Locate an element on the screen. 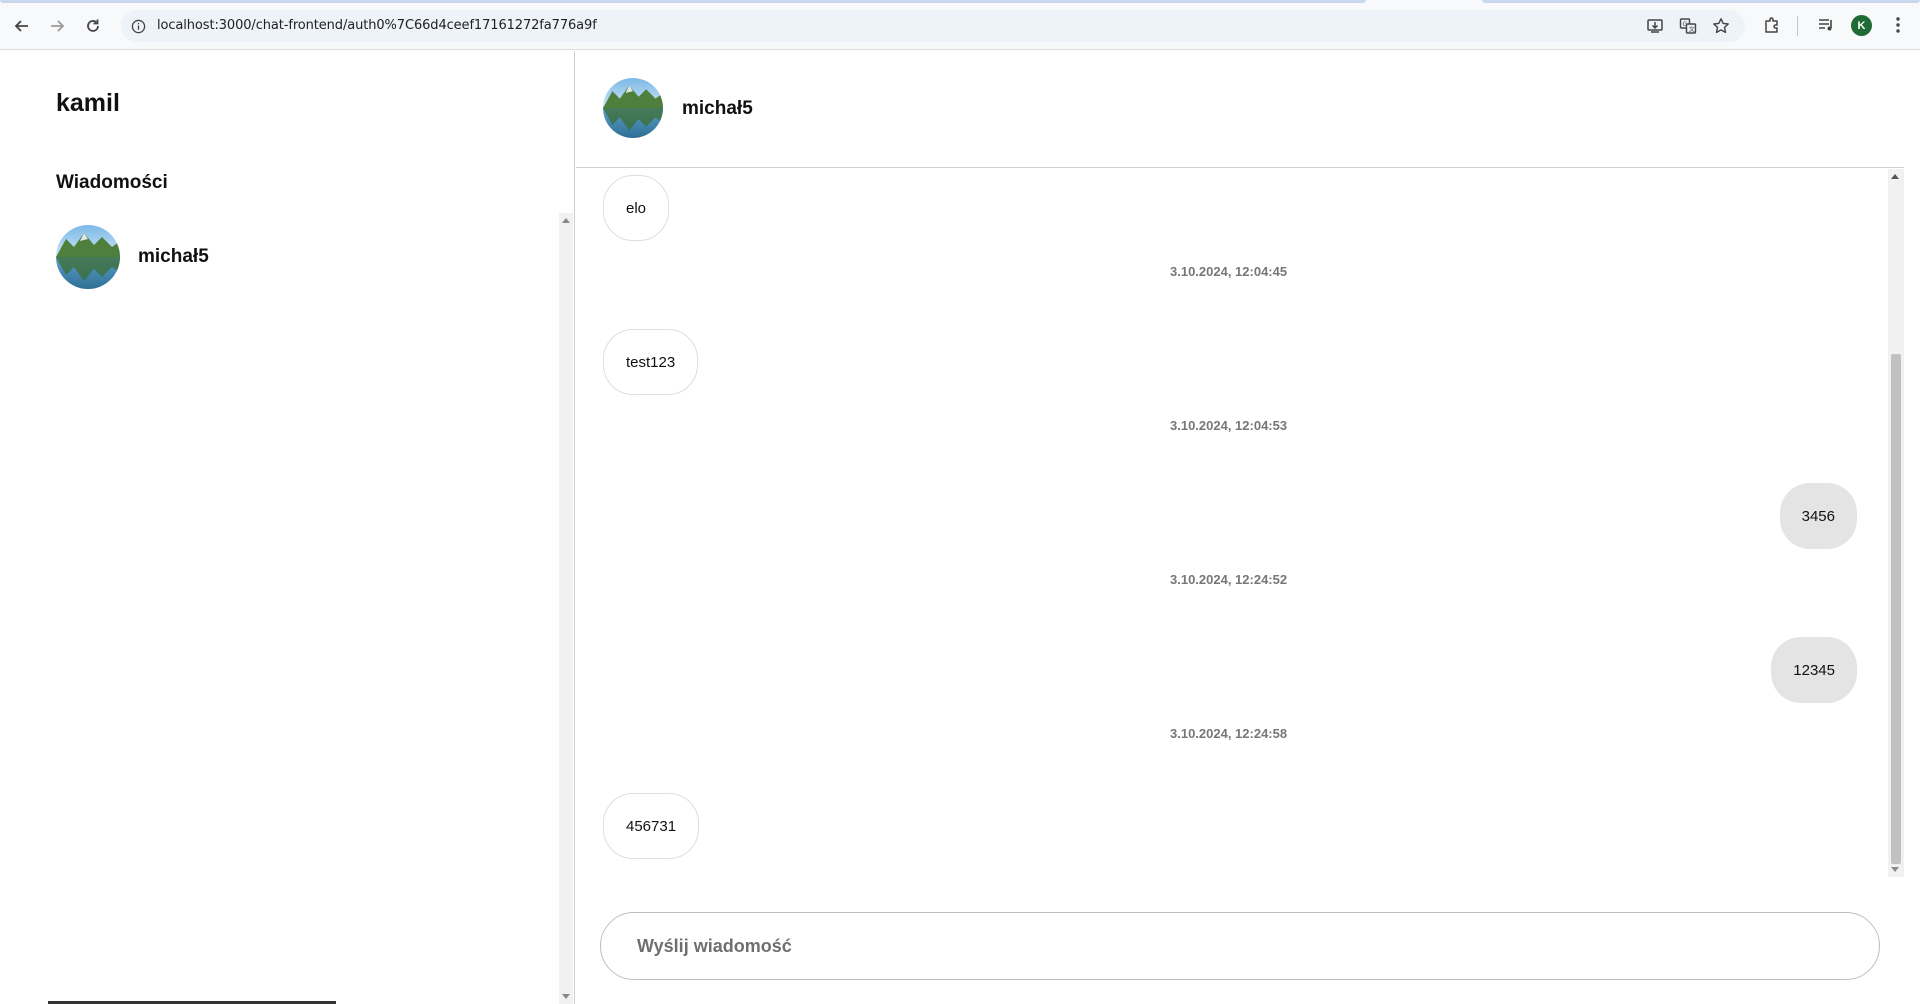  message-input-container is located at coordinates (1240, 946).